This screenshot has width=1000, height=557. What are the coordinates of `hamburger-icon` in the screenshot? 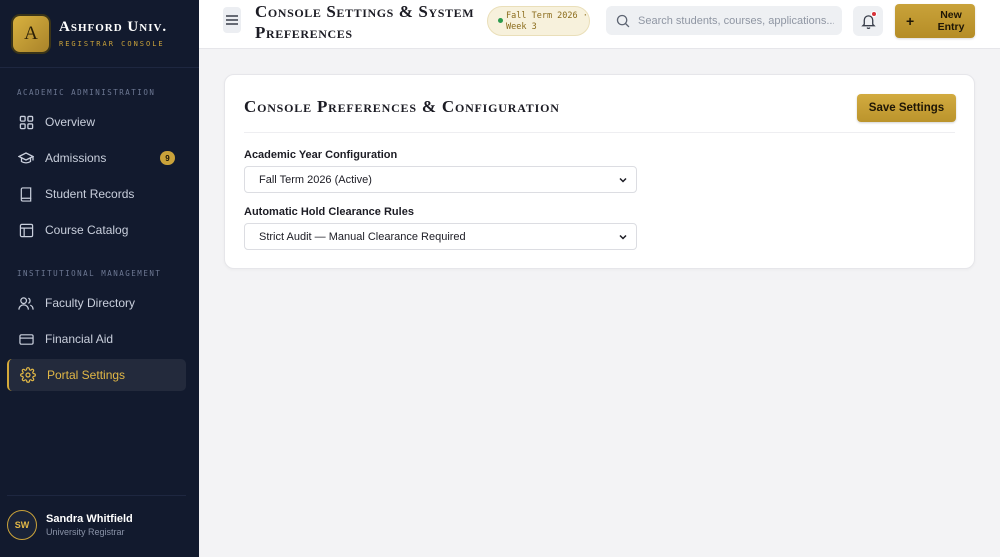 It's located at (232, 20).